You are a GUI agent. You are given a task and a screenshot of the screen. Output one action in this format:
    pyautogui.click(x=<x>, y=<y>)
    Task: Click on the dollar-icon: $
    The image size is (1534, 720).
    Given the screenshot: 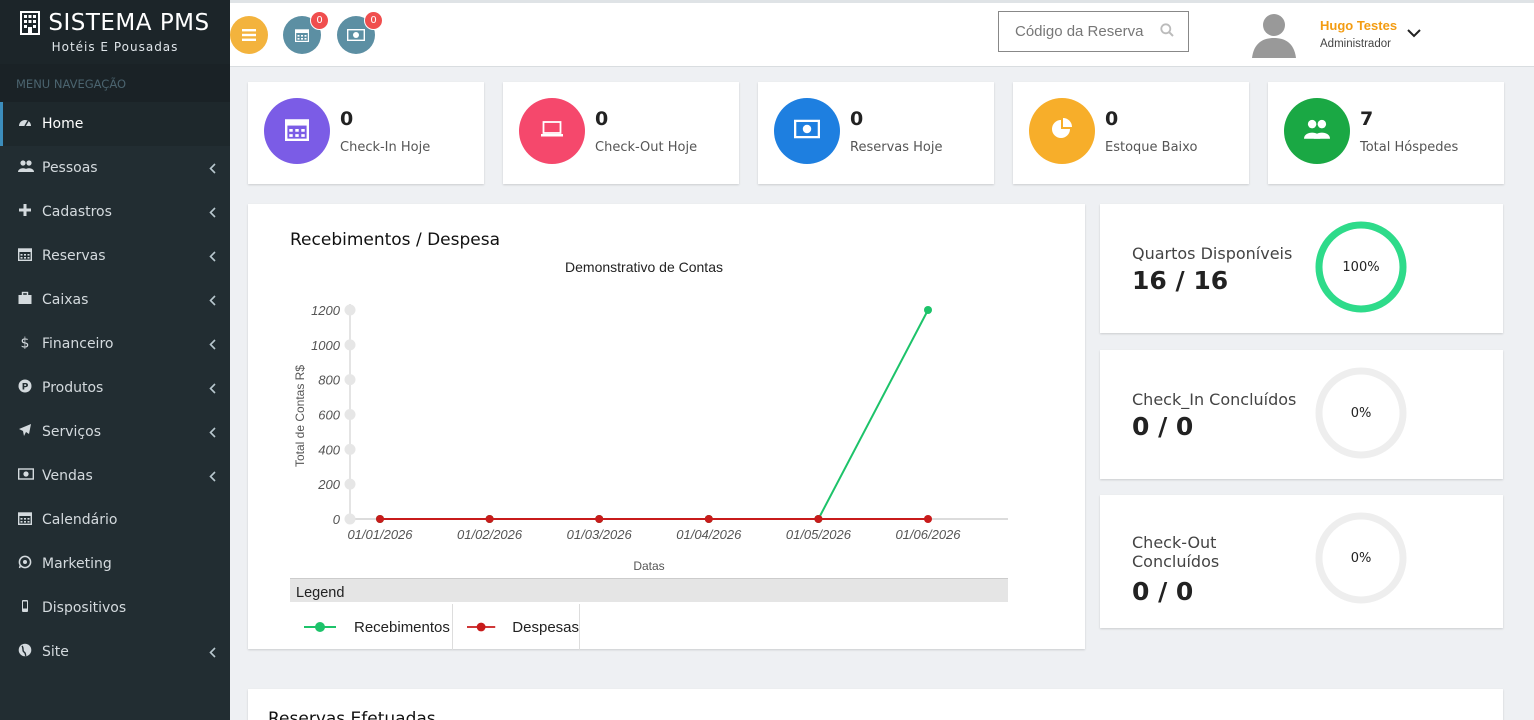 What is the action you would take?
    pyautogui.click(x=30, y=344)
    